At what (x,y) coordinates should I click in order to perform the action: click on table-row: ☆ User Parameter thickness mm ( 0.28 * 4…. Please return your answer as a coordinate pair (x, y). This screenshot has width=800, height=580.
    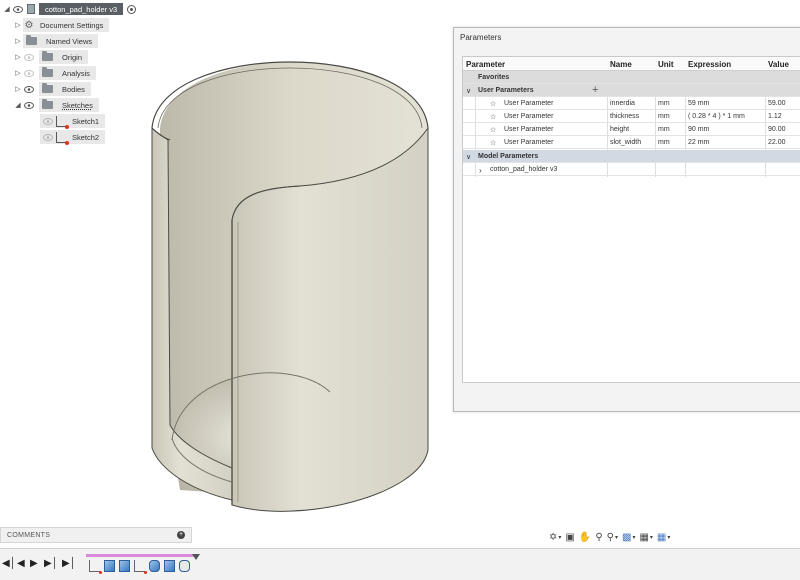
    Looking at the image, I should click on (631, 116).